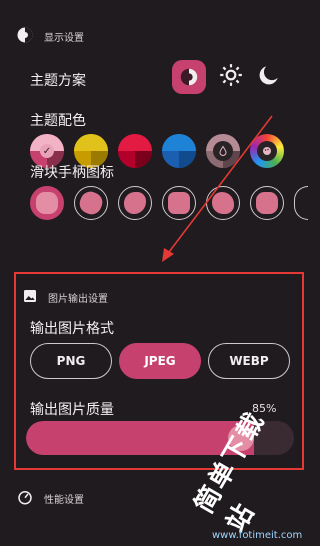  I want to click on display-settings-header: 显示设置, so click(50, 36).